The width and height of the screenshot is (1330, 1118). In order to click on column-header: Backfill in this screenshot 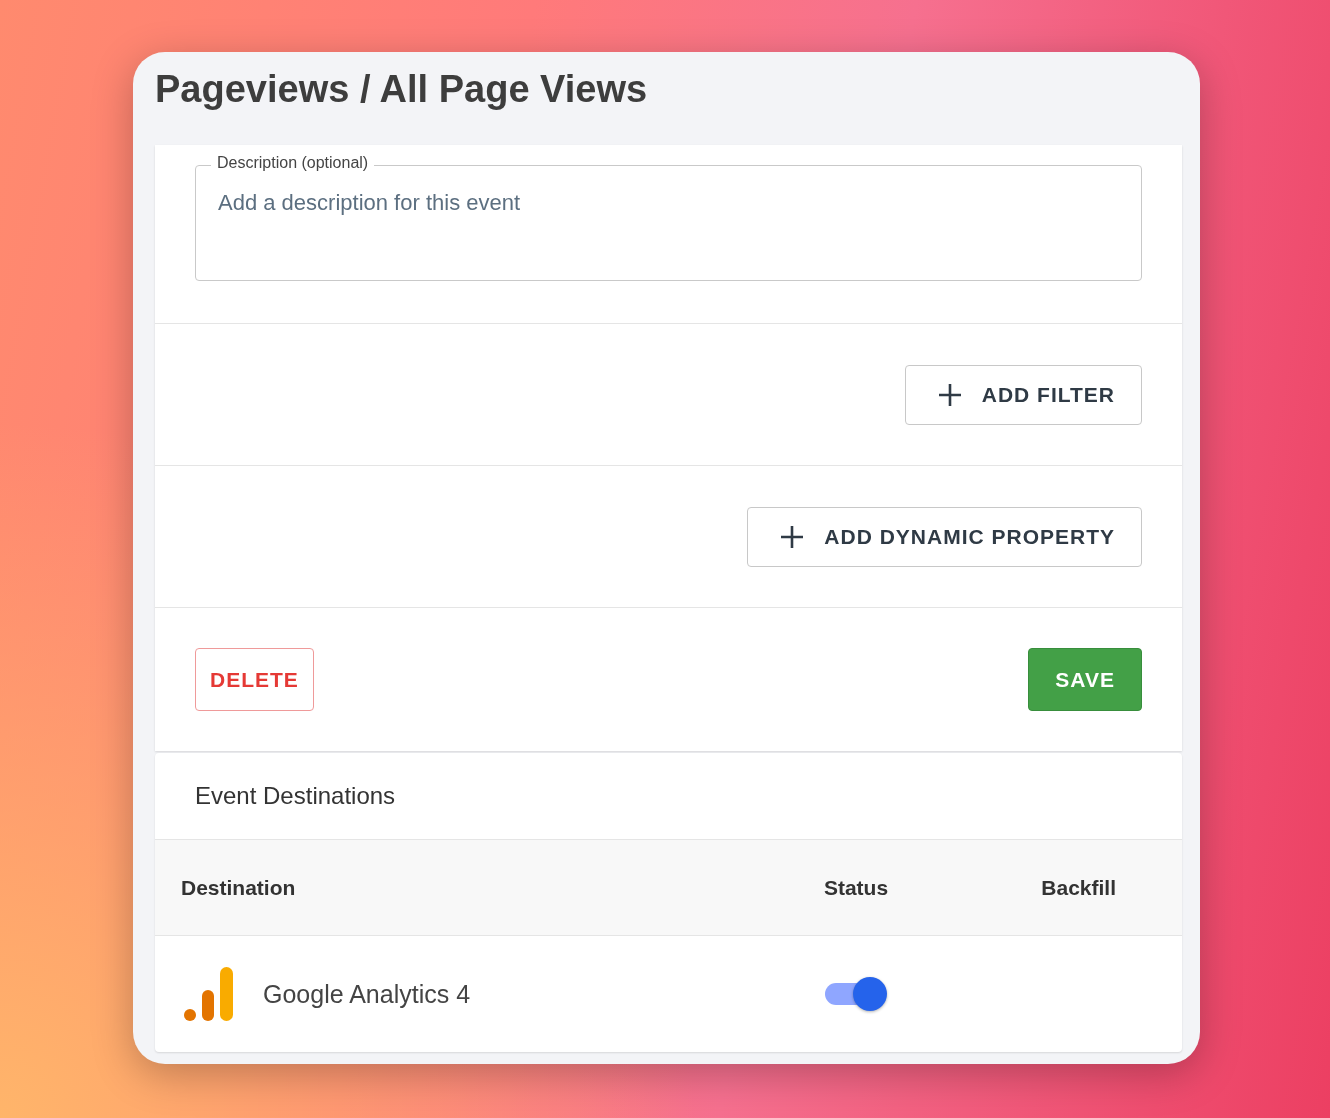, I will do `click(1078, 887)`.